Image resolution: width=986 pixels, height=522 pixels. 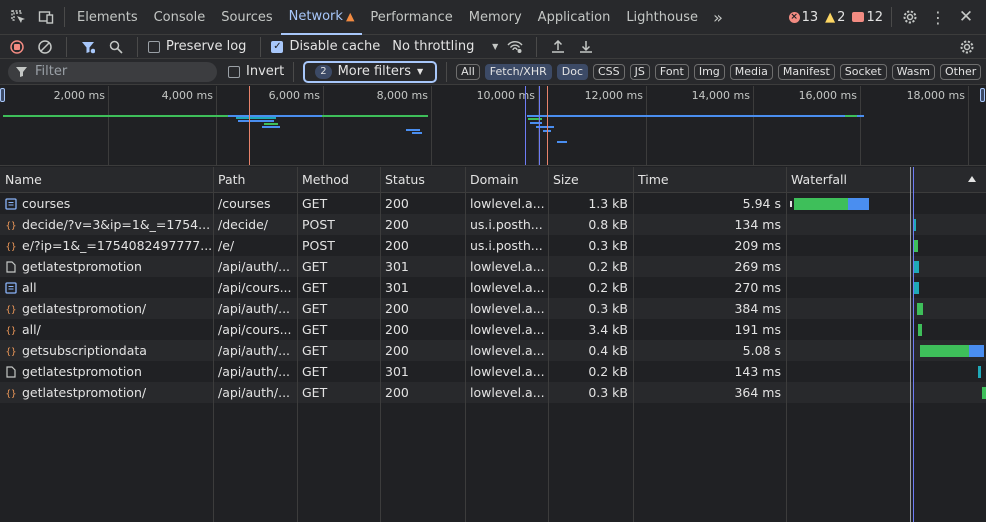 I want to click on type-filter-wasm: Wasm, so click(x=913, y=71).